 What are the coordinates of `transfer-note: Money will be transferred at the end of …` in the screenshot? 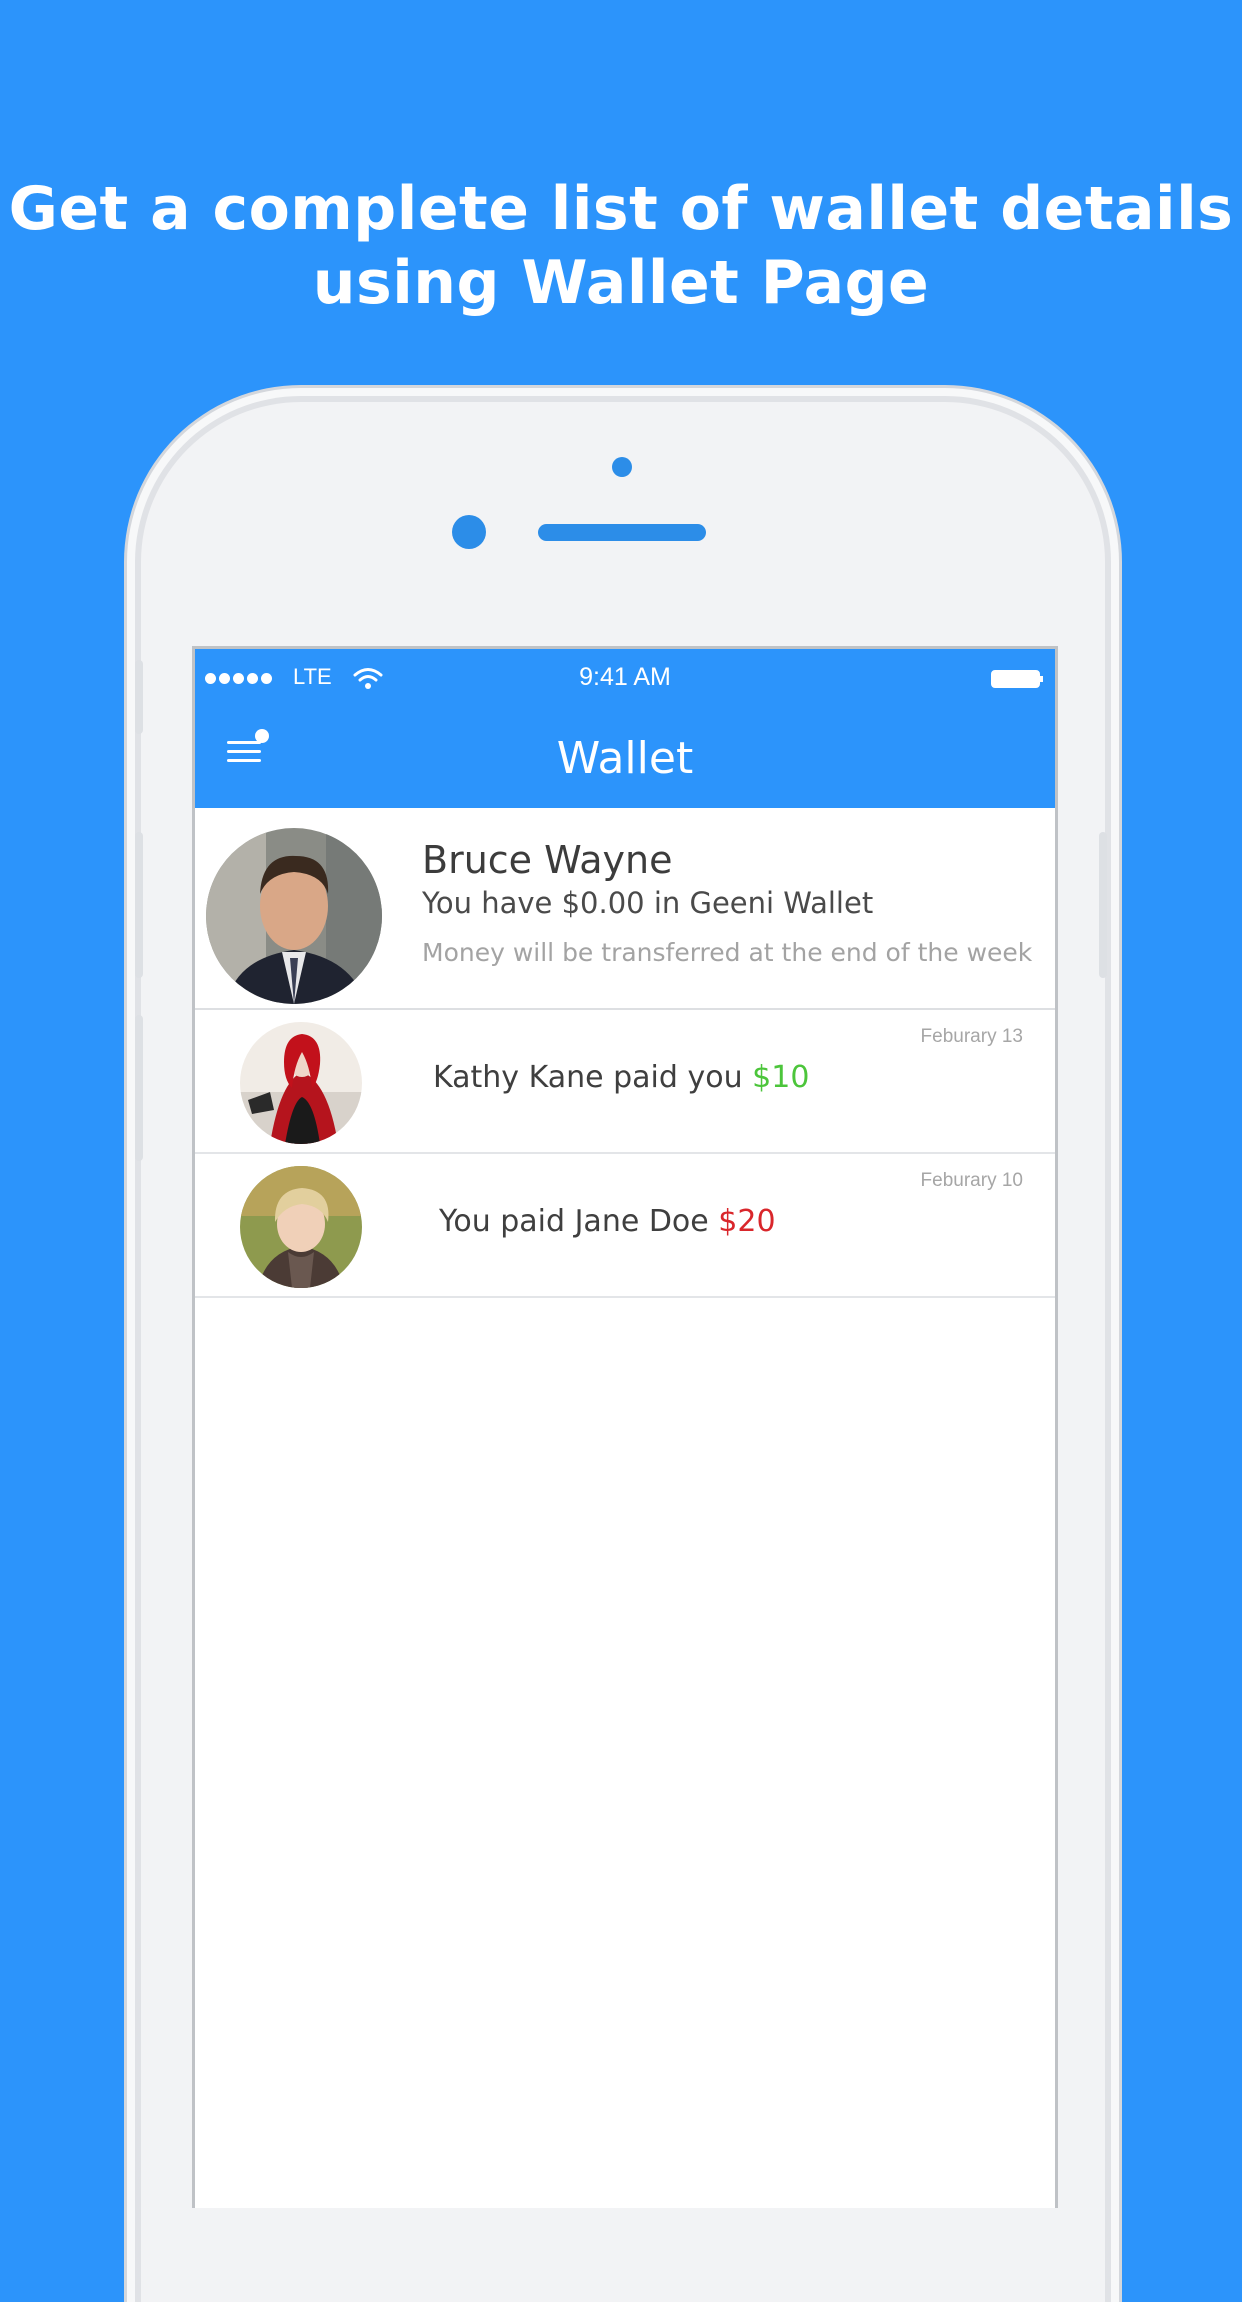 It's located at (727, 952).